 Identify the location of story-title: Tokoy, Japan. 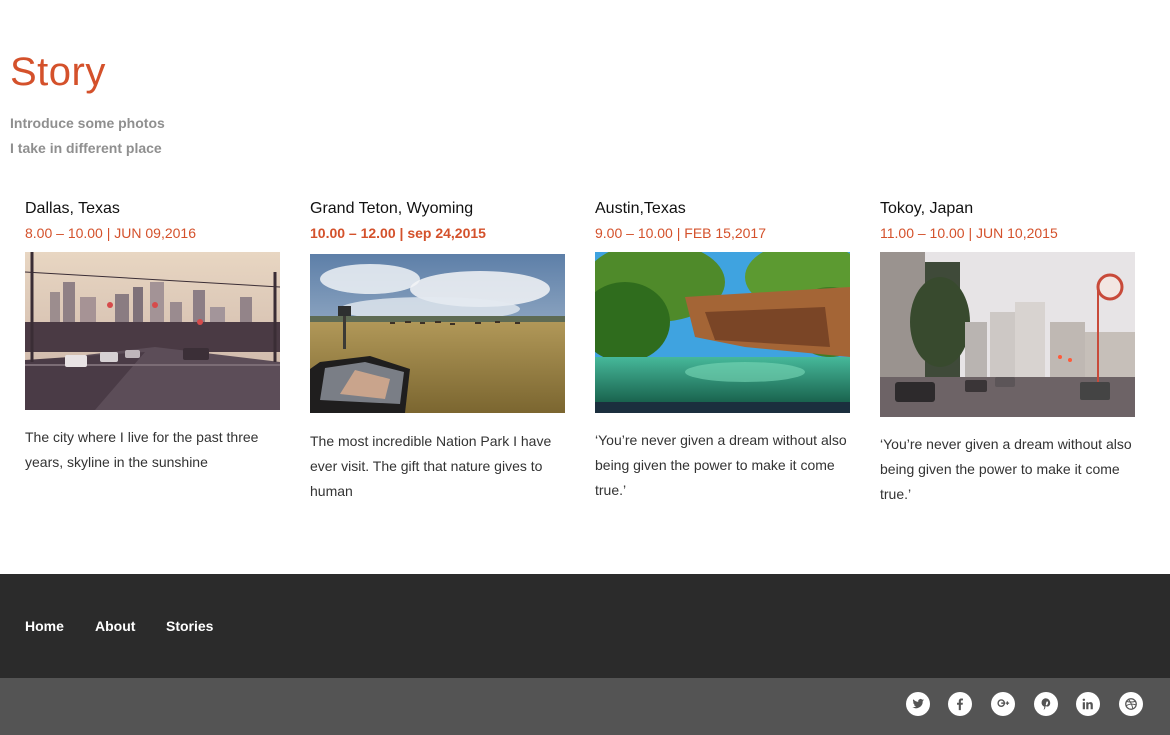
(927, 208).